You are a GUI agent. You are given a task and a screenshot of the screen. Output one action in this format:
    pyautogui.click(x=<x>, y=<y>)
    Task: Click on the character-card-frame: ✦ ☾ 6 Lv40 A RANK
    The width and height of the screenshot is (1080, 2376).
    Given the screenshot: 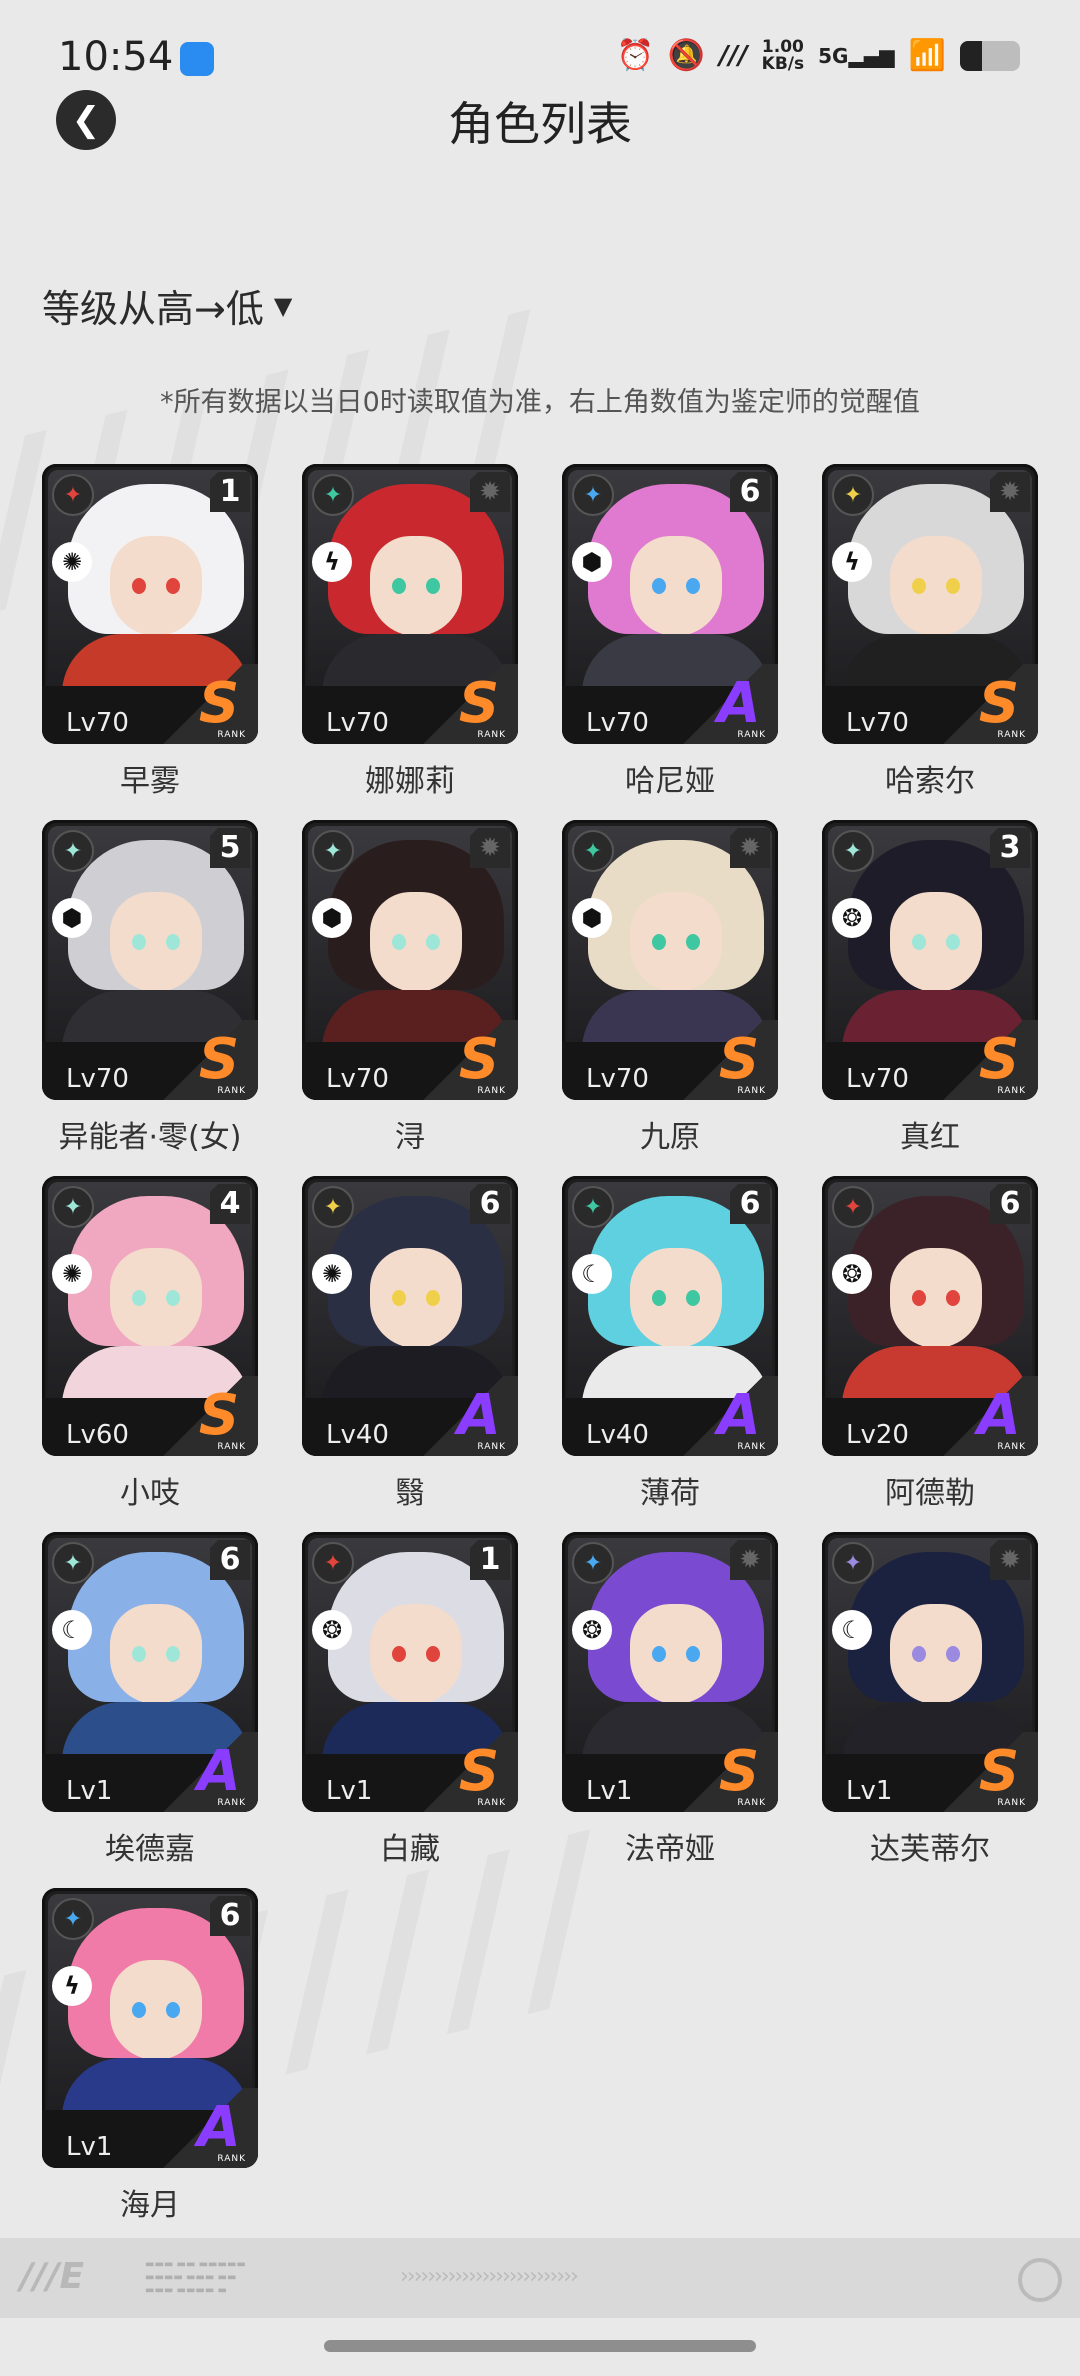 What is the action you would take?
    pyautogui.click(x=670, y=1316)
    